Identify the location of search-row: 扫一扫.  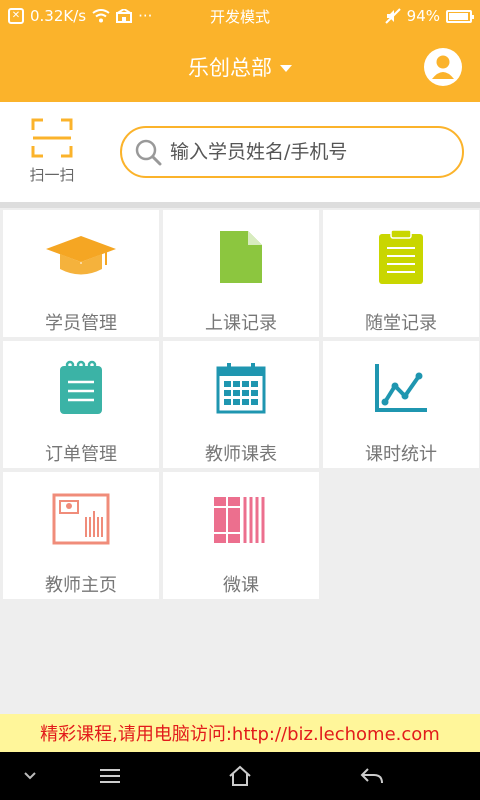
(240, 152).